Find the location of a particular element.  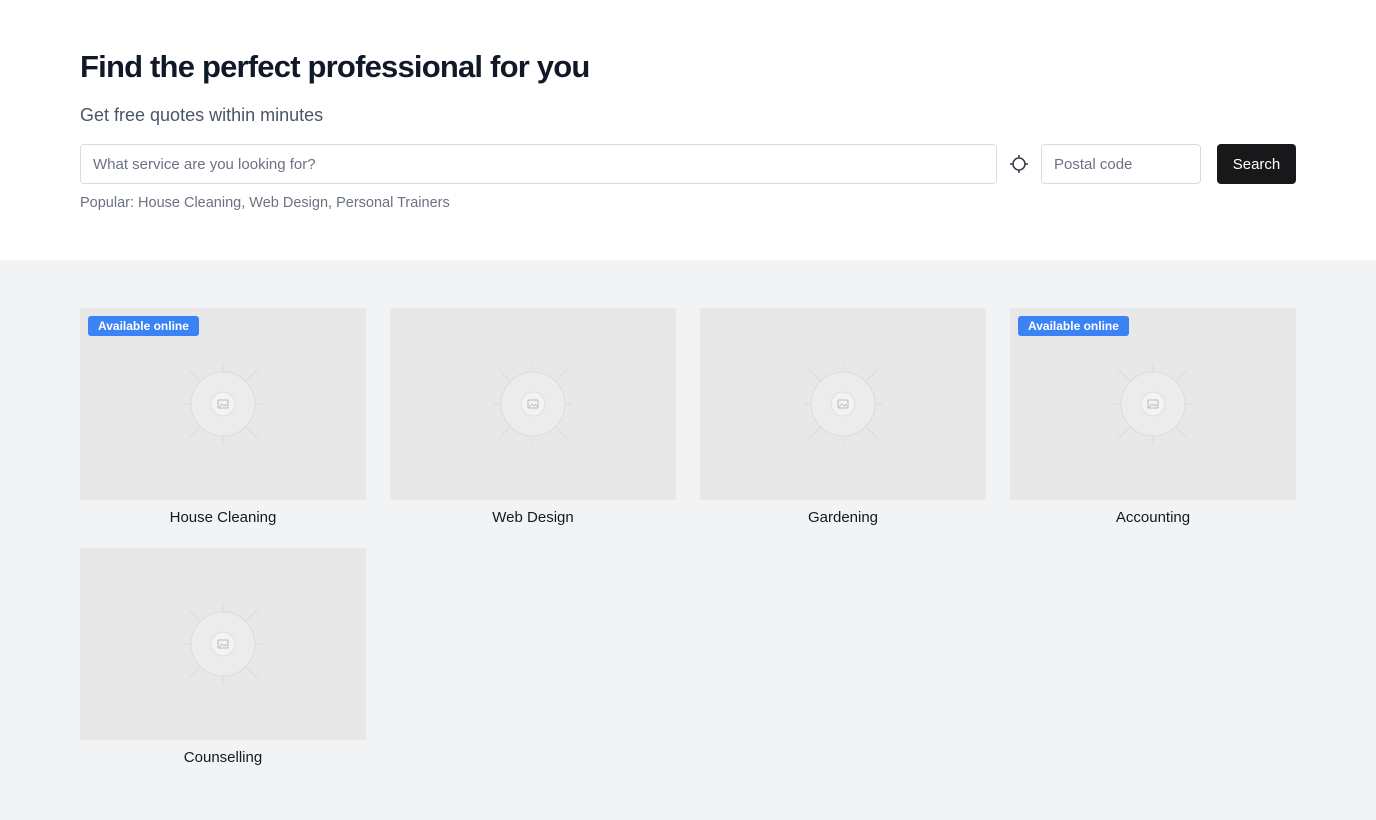

popular-link-personal-trainers: Personal Trainers is located at coordinates (393, 203).